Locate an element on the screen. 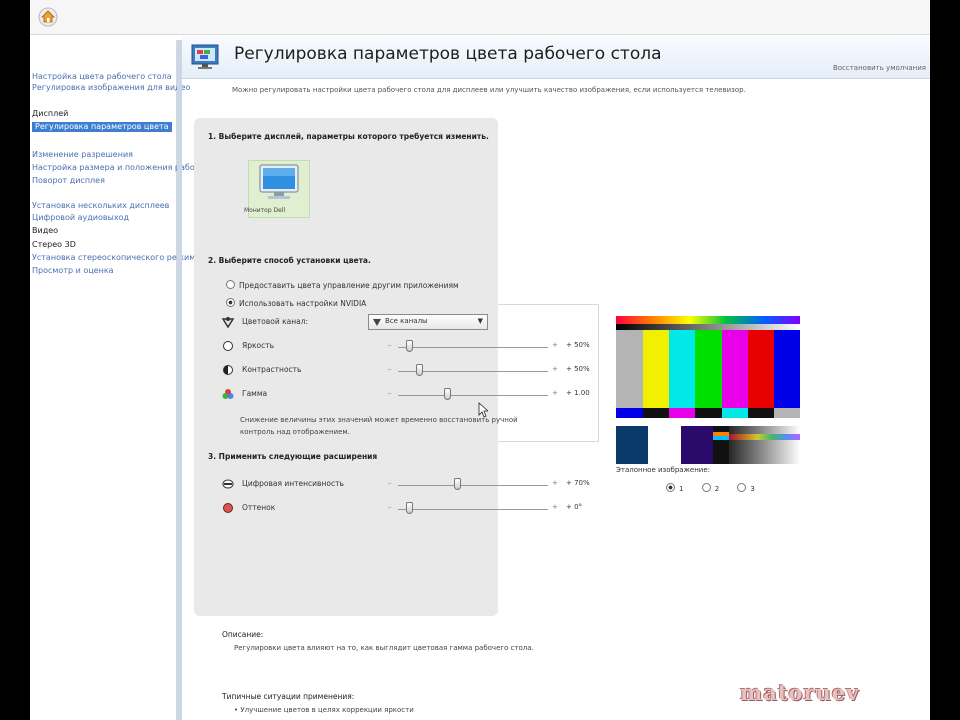 This screenshot has height=720, width=960. reference-option-3: 3 is located at coordinates (746, 488).